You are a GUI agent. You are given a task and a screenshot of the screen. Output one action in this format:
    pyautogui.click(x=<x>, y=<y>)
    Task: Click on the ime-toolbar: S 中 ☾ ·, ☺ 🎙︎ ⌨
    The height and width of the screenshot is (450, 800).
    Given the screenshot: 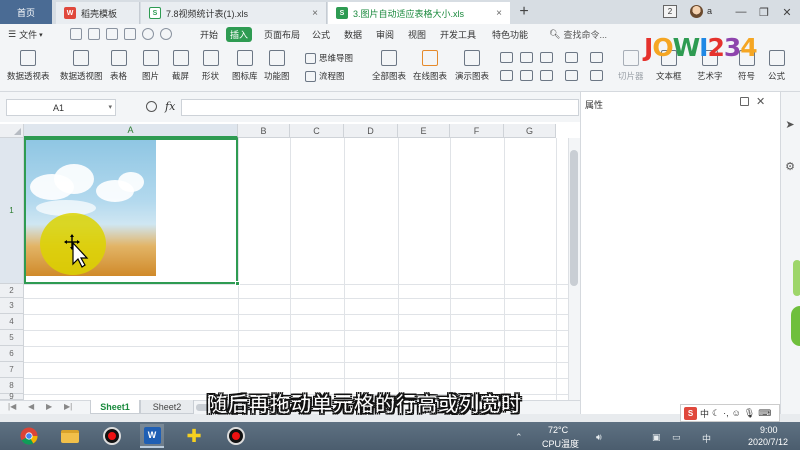 What is the action you would take?
    pyautogui.click(x=730, y=413)
    